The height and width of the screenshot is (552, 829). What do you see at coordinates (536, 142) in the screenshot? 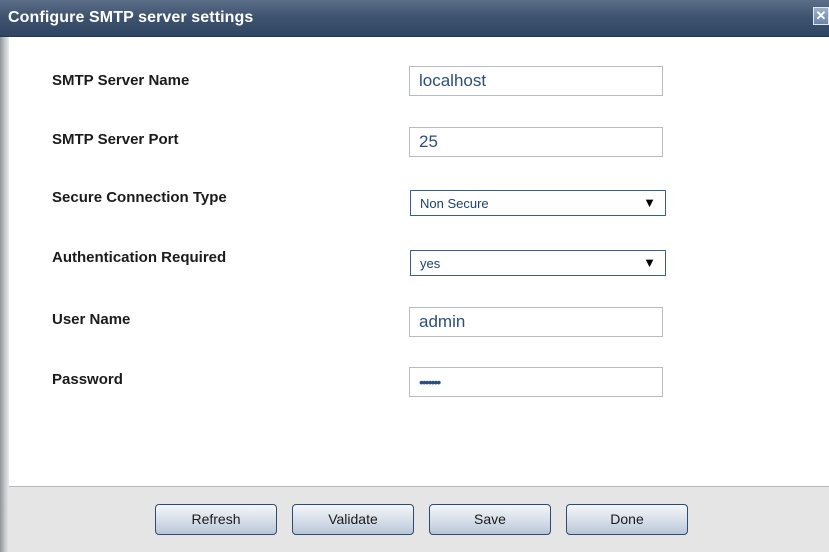
I see `smtp-server-port-input: 25` at bounding box center [536, 142].